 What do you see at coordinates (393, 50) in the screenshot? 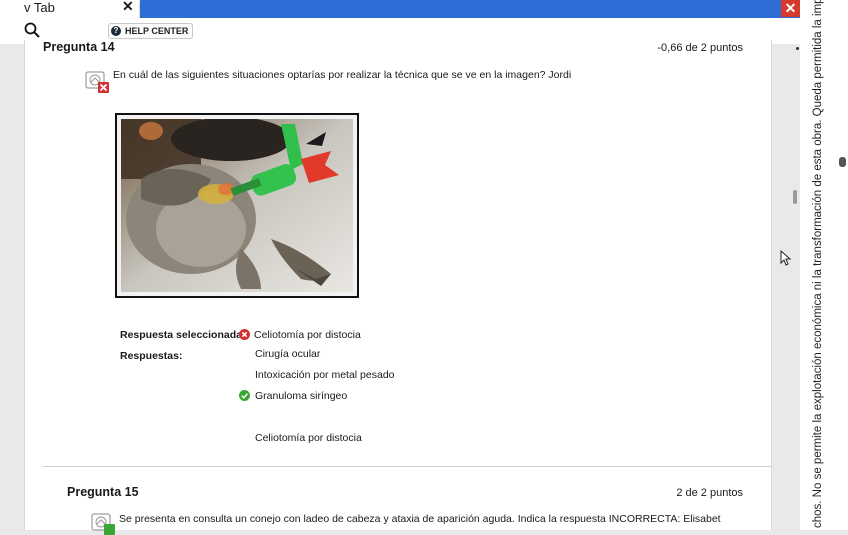
I see `question-header: Pregunta 14 -0,66 de 2 puntos` at bounding box center [393, 50].